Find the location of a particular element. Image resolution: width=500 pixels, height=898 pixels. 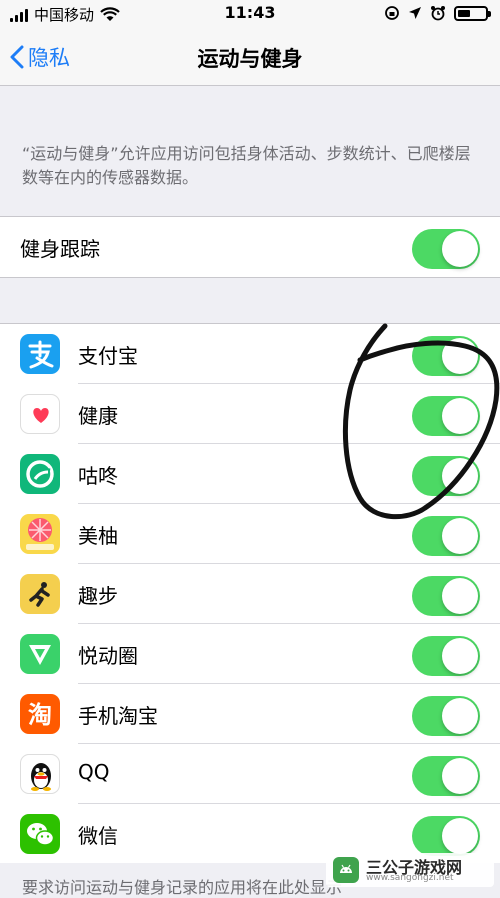

list-item-codoon: 咕咚 is located at coordinates (250, 474).